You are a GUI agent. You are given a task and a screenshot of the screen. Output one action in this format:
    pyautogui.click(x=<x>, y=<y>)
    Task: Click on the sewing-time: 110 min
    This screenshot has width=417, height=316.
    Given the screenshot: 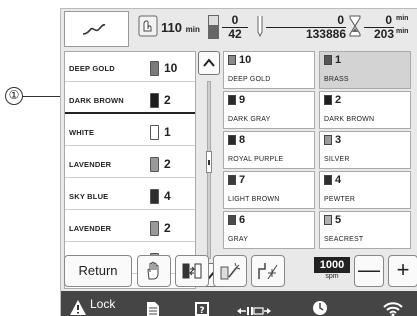 What is the action you would take?
    pyautogui.click(x=180, y=27)
    